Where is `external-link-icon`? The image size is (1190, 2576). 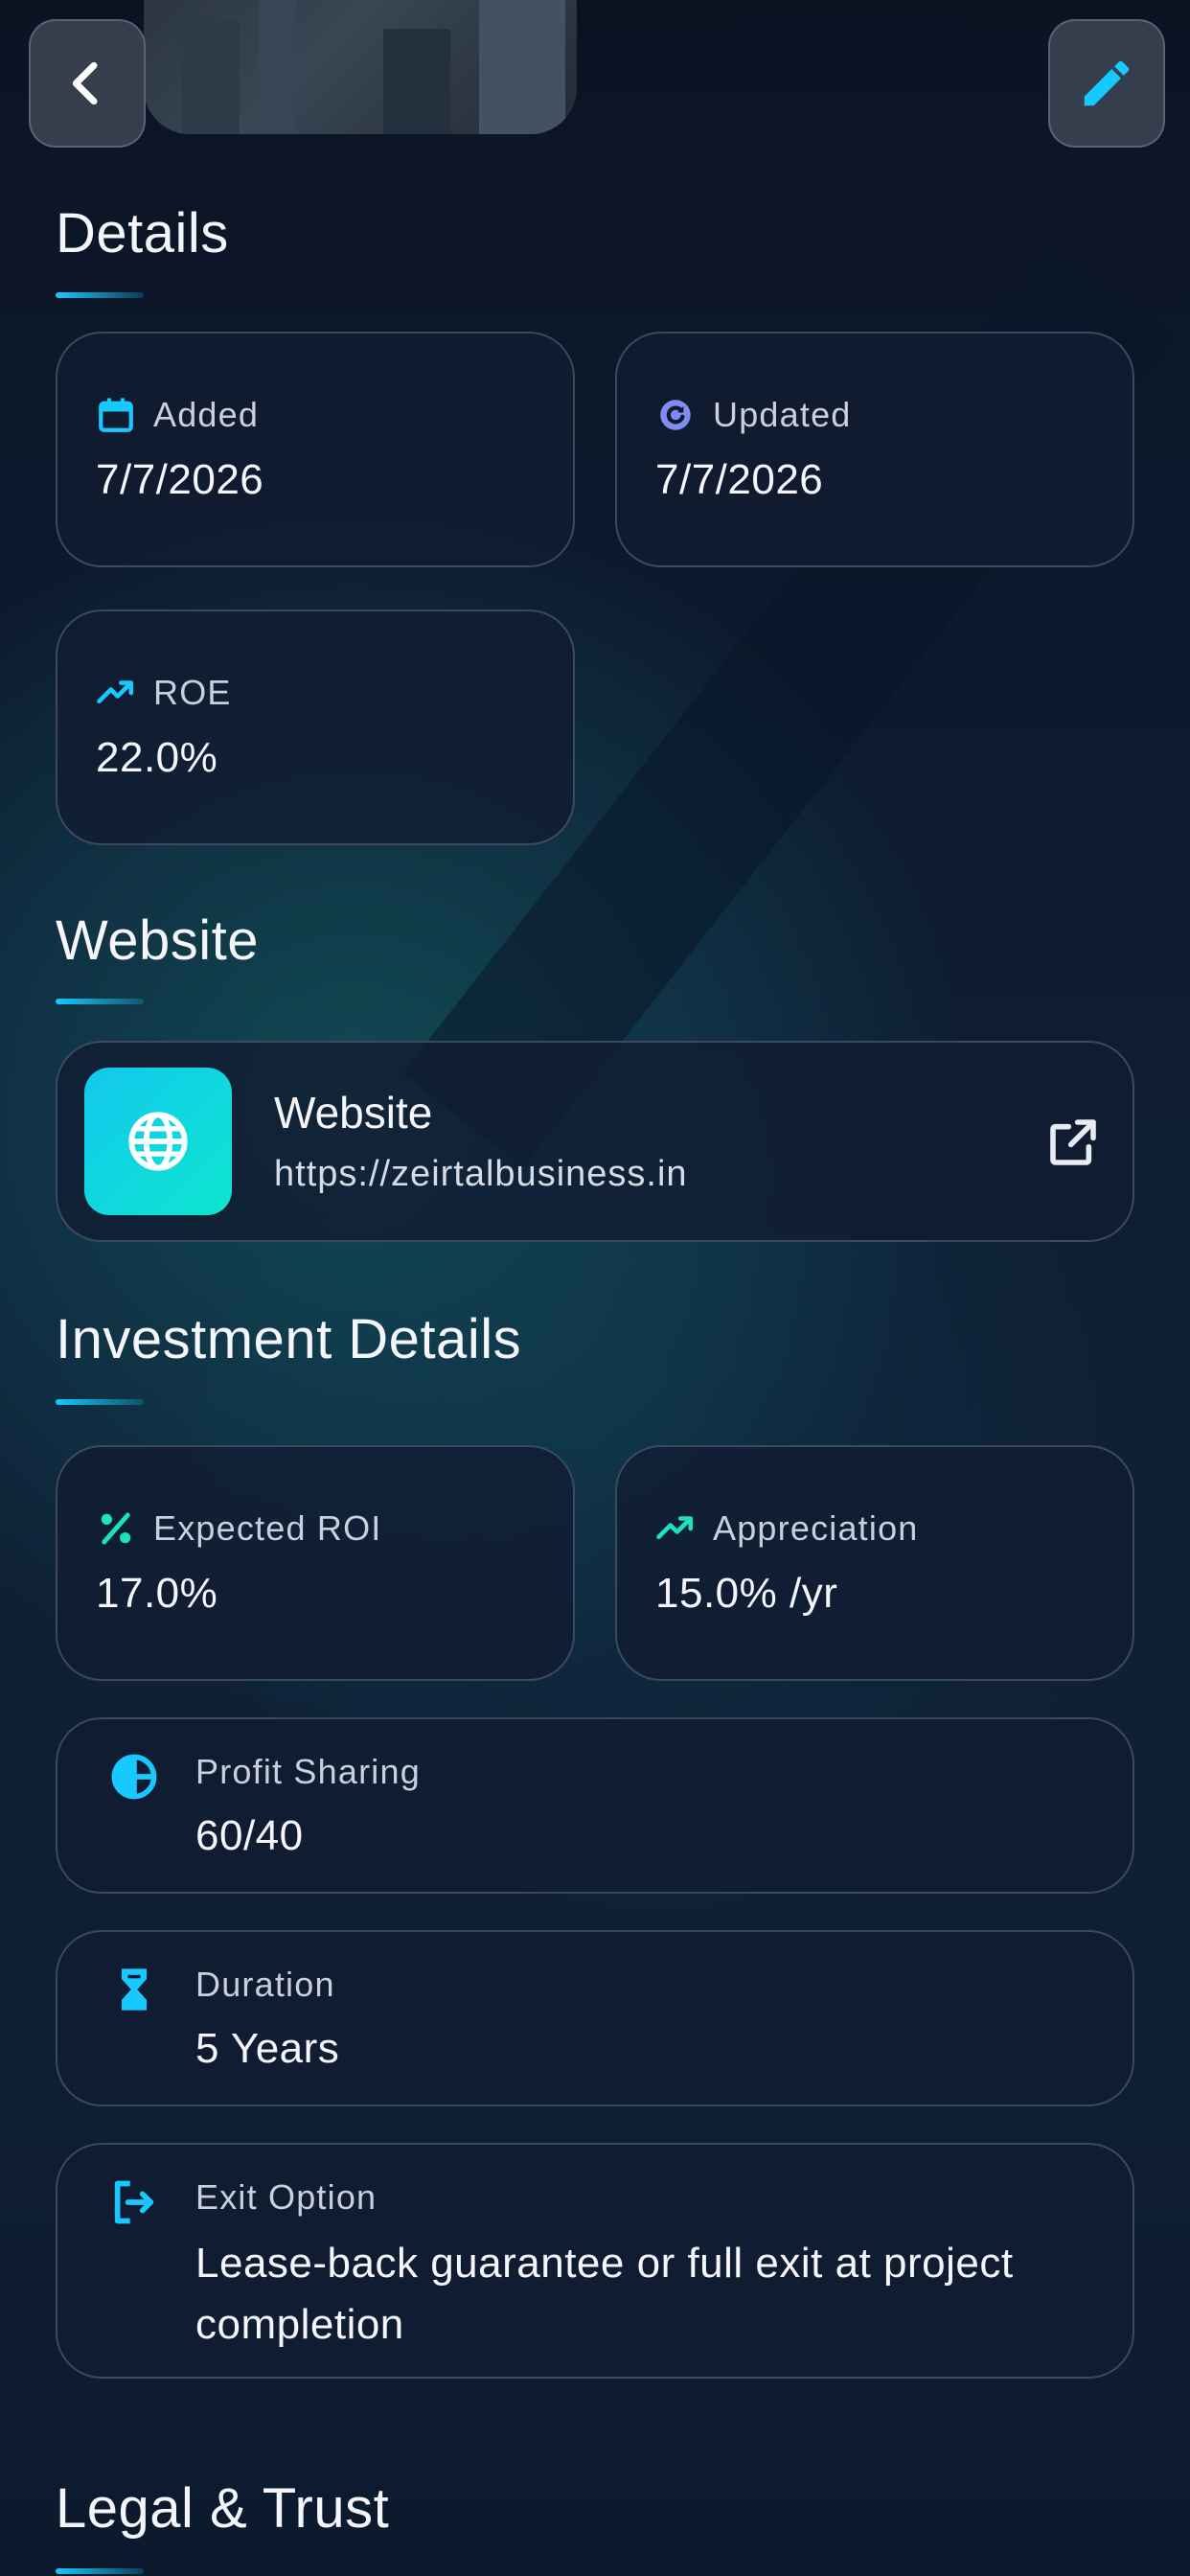 external-link-icon is located at coordinates (1073, 1142).